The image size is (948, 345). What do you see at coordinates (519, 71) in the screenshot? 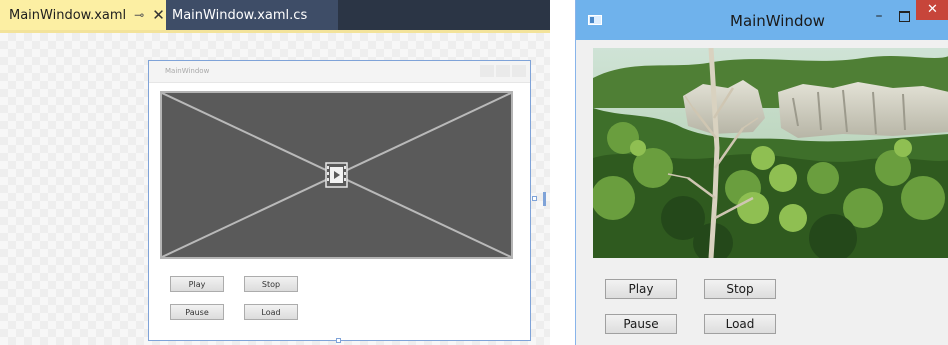
I see `close-icon` at bounding box center [519, 71].